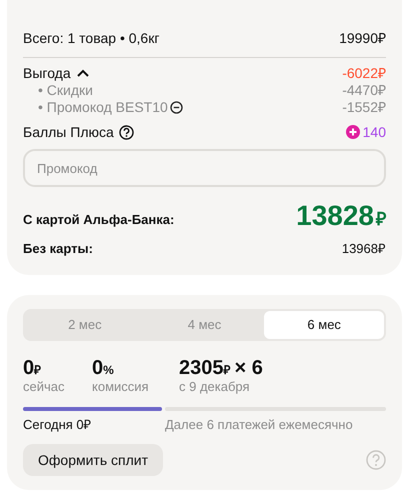 This screenshot has width=409, height=492. Describe the element at coordinates (374, 132) in the screenshot. I see `points-value: 140` at that location.